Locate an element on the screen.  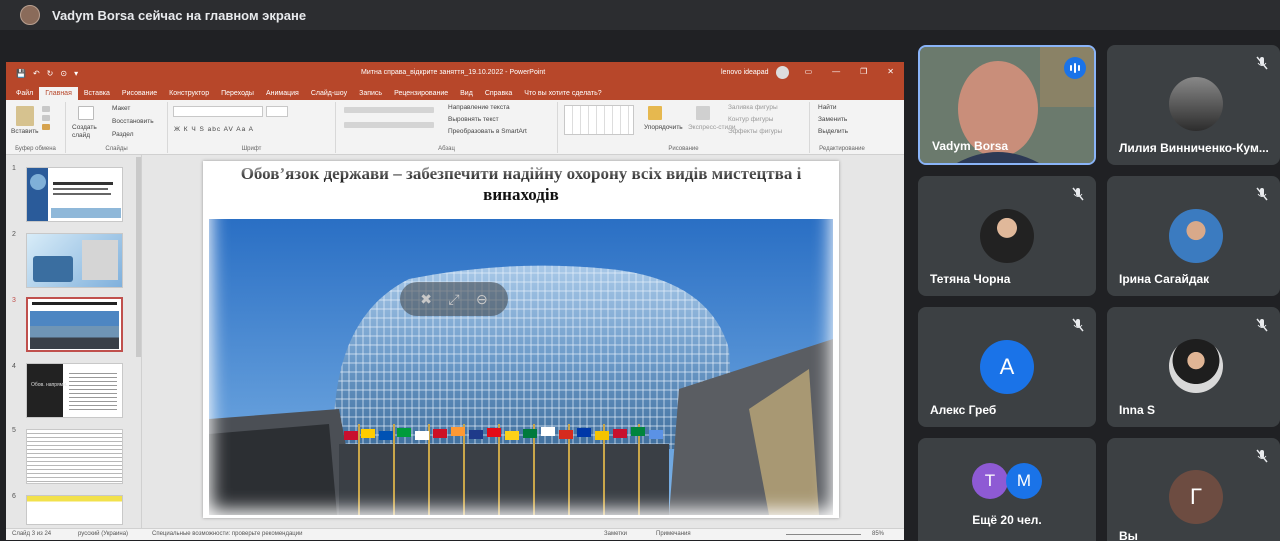
text-direction-button: Направление текста is located at coordinates (479, 107).